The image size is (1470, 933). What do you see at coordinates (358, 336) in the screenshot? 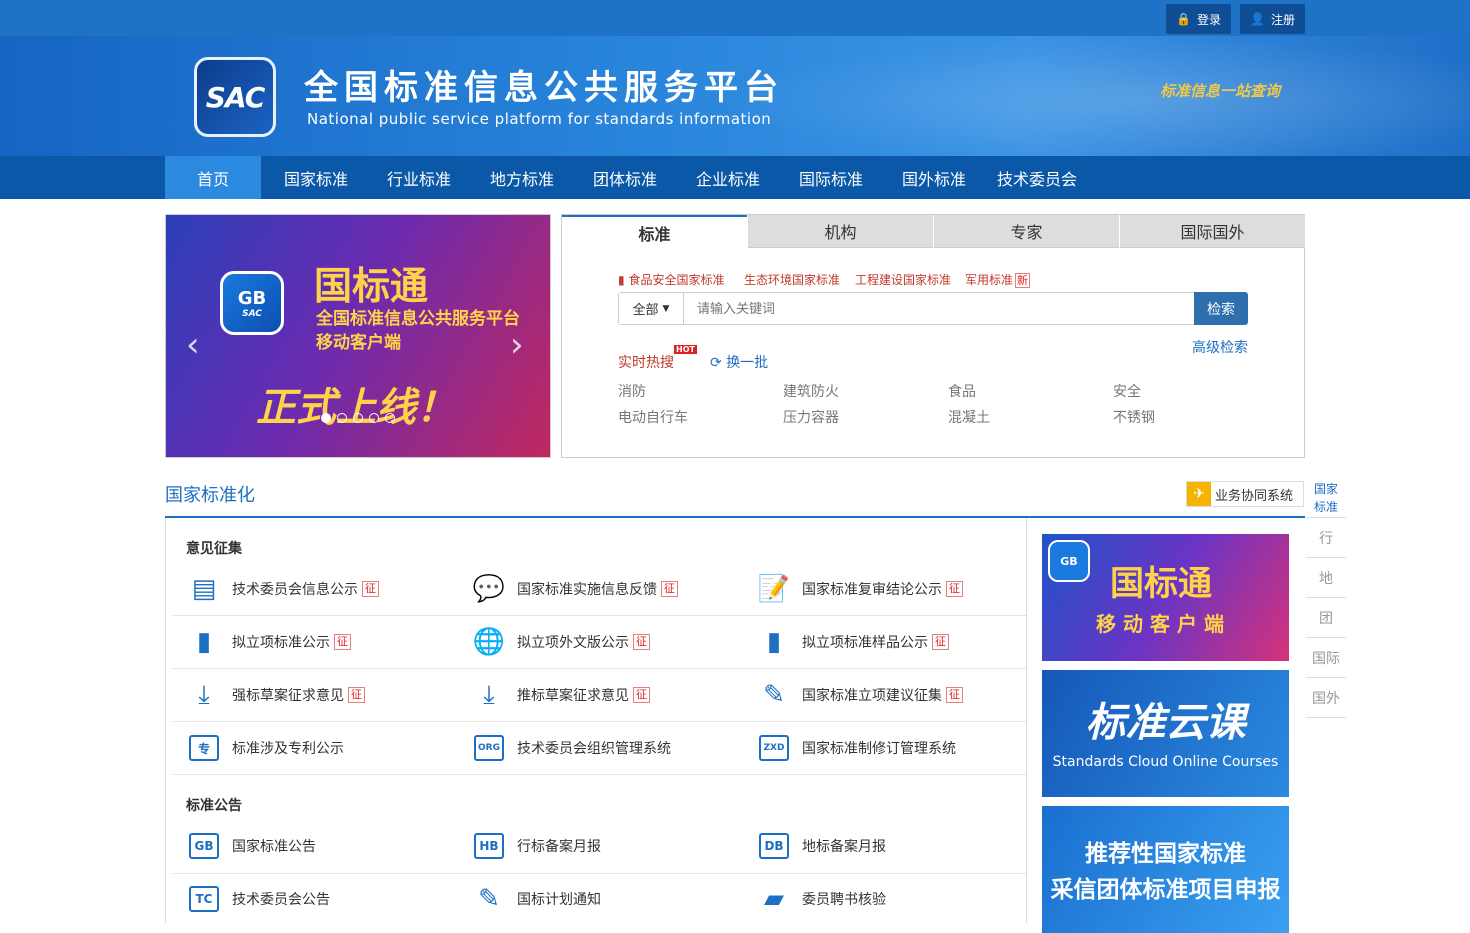
I see `promo-carousel: GB SAC 国标通 全国标准信息公共服务平台移动客户端 正式上线！ ‹ ›` at bounding box center [358, 336].